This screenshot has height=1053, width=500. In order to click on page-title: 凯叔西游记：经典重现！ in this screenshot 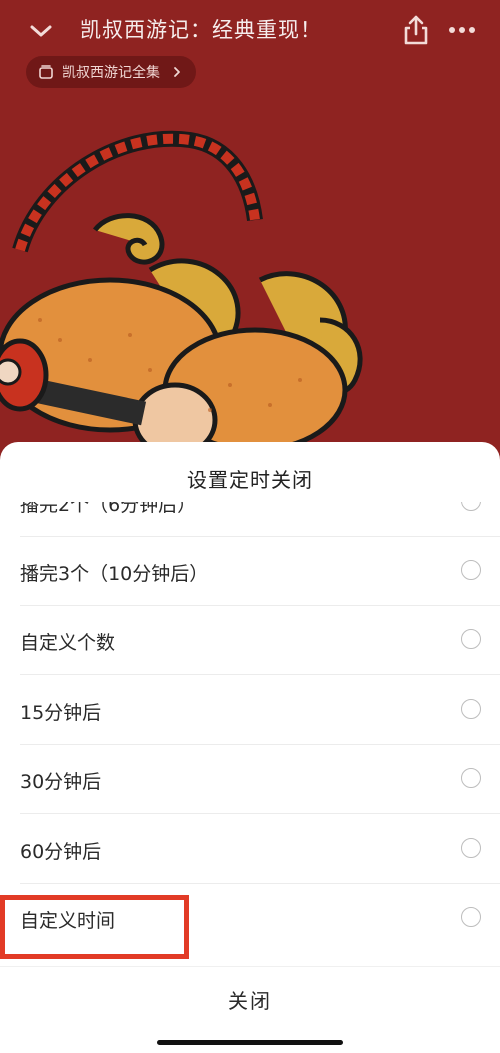, I will do `click(201, 30)`.